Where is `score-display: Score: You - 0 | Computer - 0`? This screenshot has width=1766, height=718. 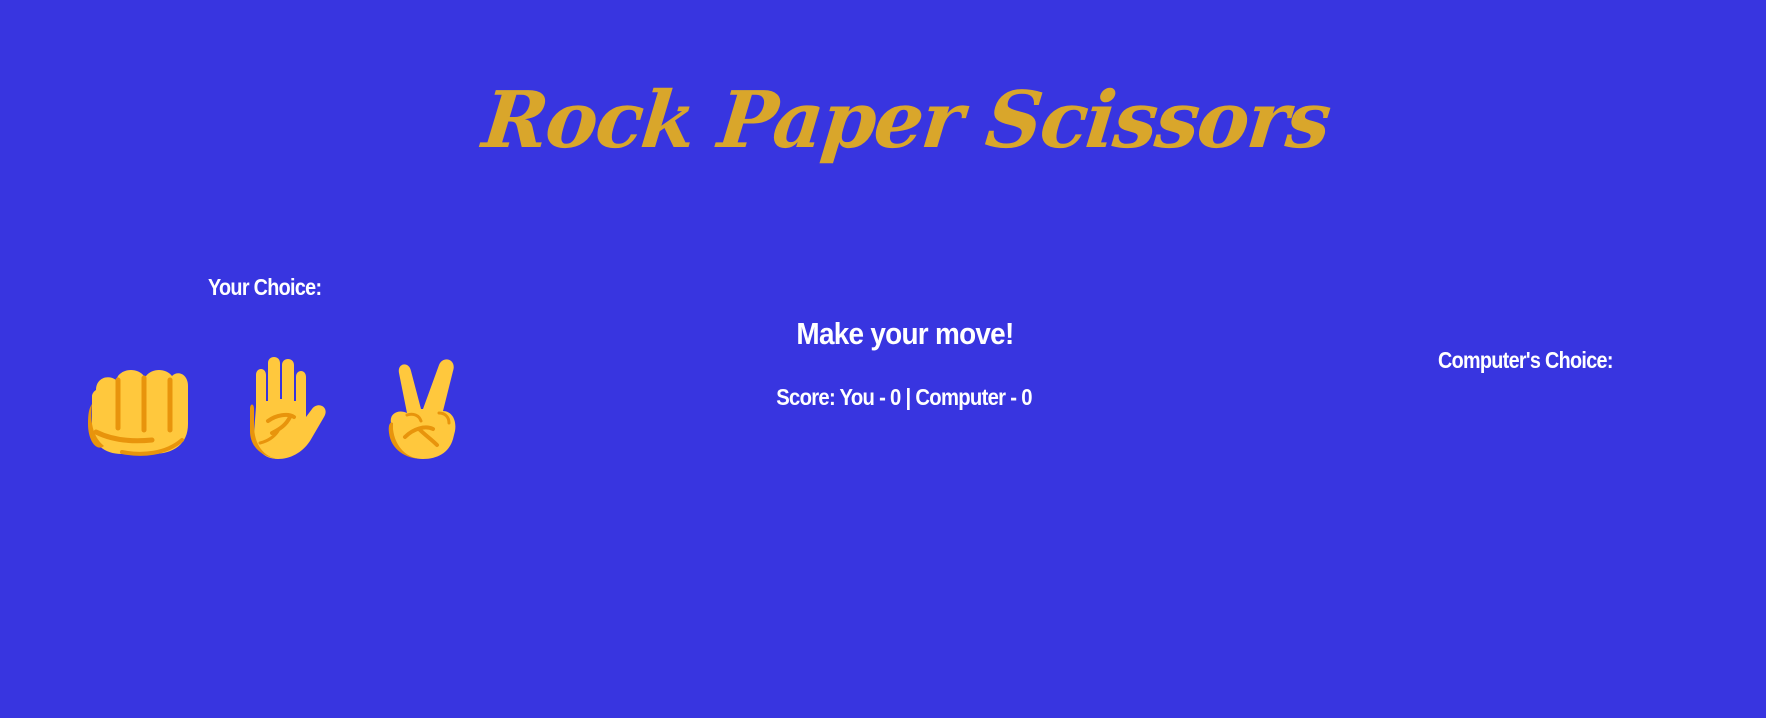 score-display: Score: You - 0 | Computer - 0 is located at coordinates (904, 397).